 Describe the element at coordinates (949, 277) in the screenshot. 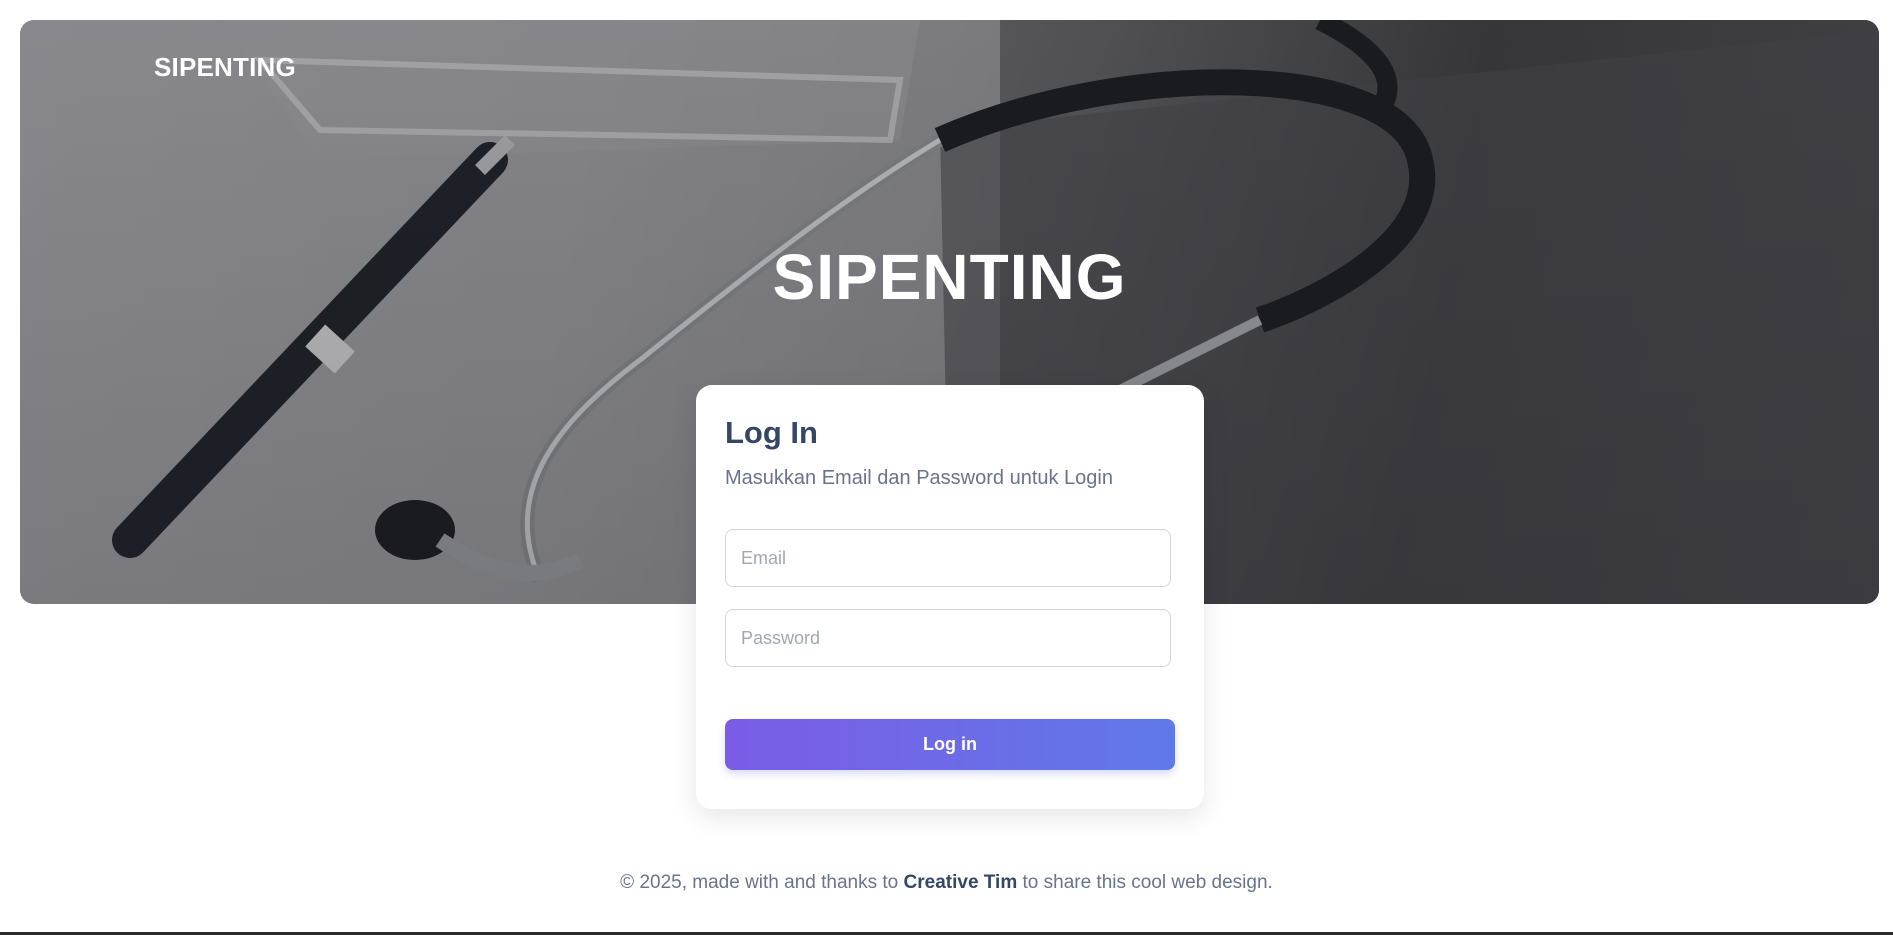

I see `hero-title: SIPENTING` at that location.